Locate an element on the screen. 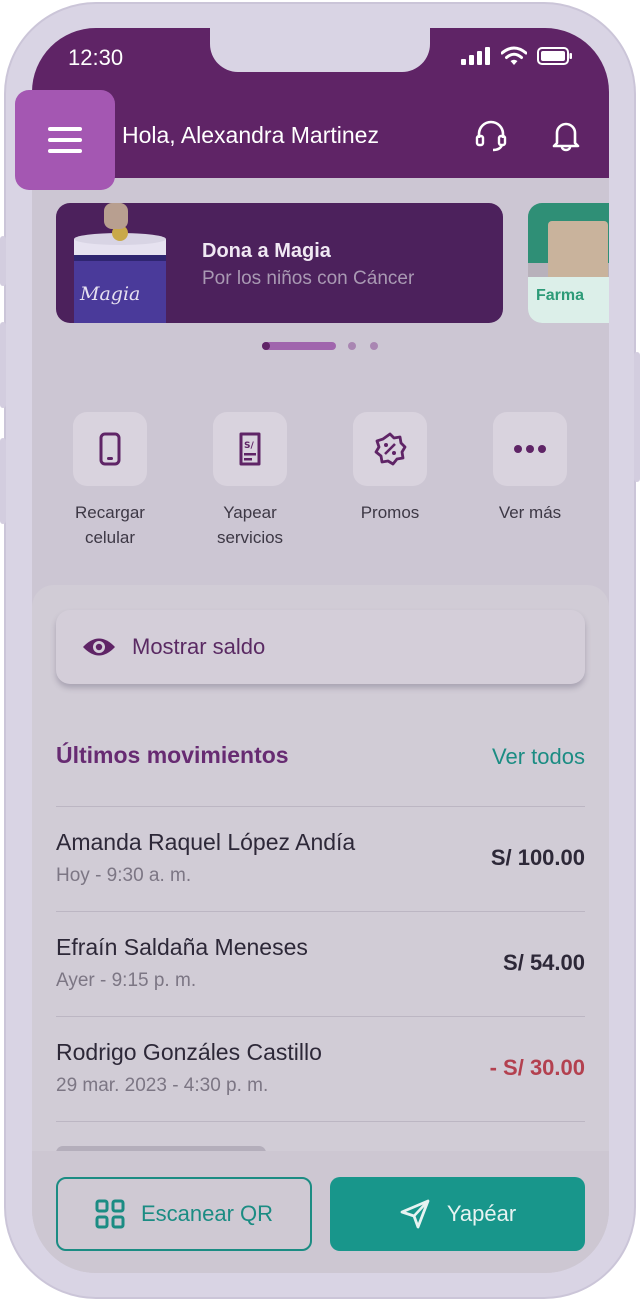 Image resolution: width=640 pixels, height=1301 pixels. yape-label: Yapéar is located at coordinates (481, 1213).